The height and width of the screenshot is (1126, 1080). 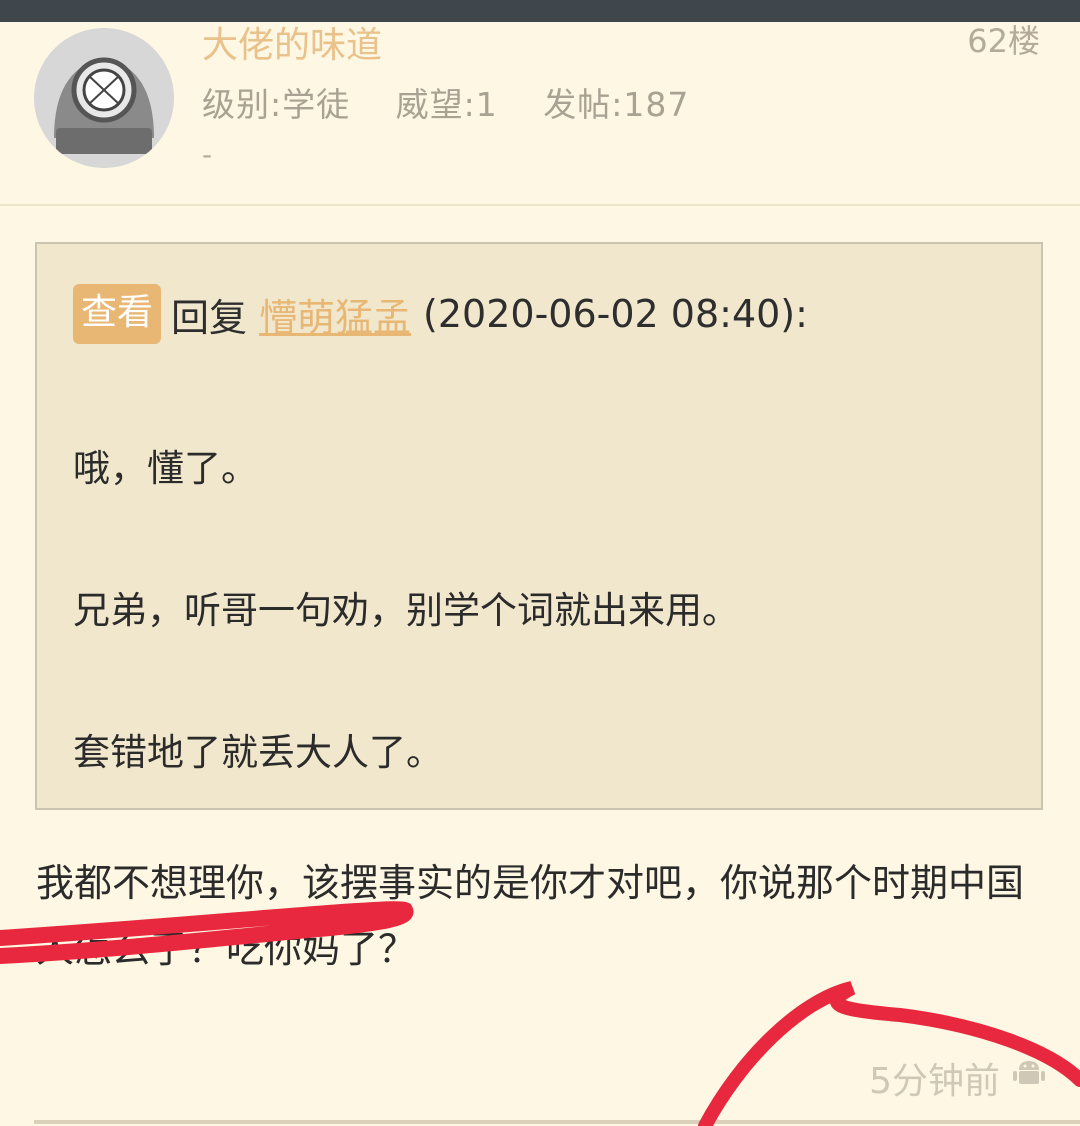 What do you see at coordinates (934, 1081) in the screenshot?
I see `post-time: 5分钟前` at bounding box center [934, 1081].